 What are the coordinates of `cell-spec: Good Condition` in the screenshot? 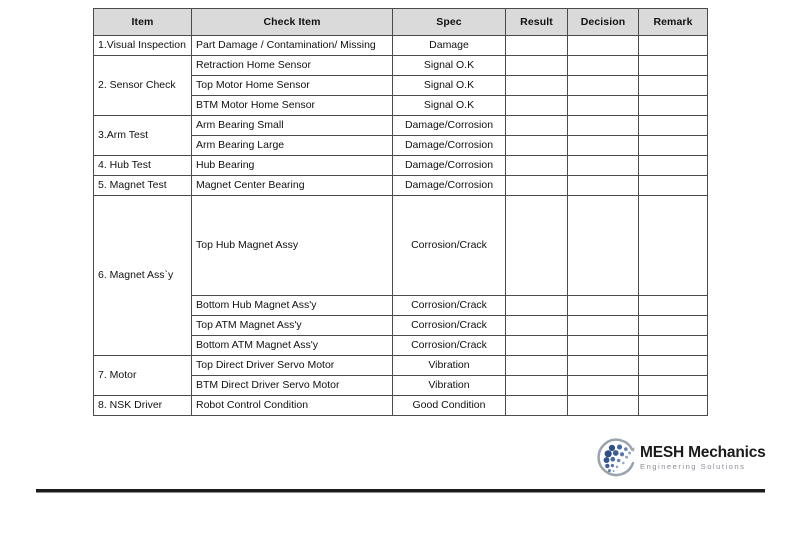 It's located at (449, 405).